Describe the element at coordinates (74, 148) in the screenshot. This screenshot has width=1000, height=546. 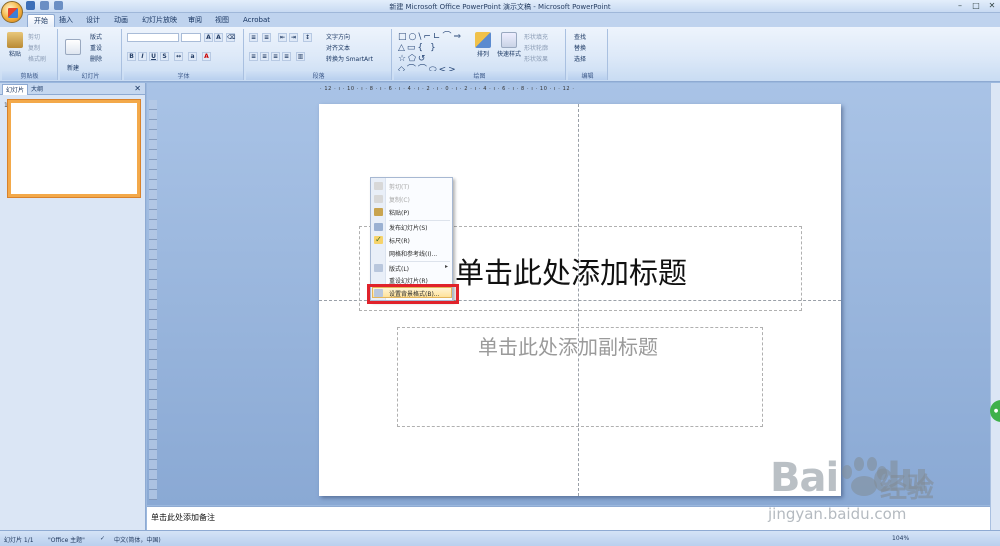
I see `slide-thumbnail` at that location.